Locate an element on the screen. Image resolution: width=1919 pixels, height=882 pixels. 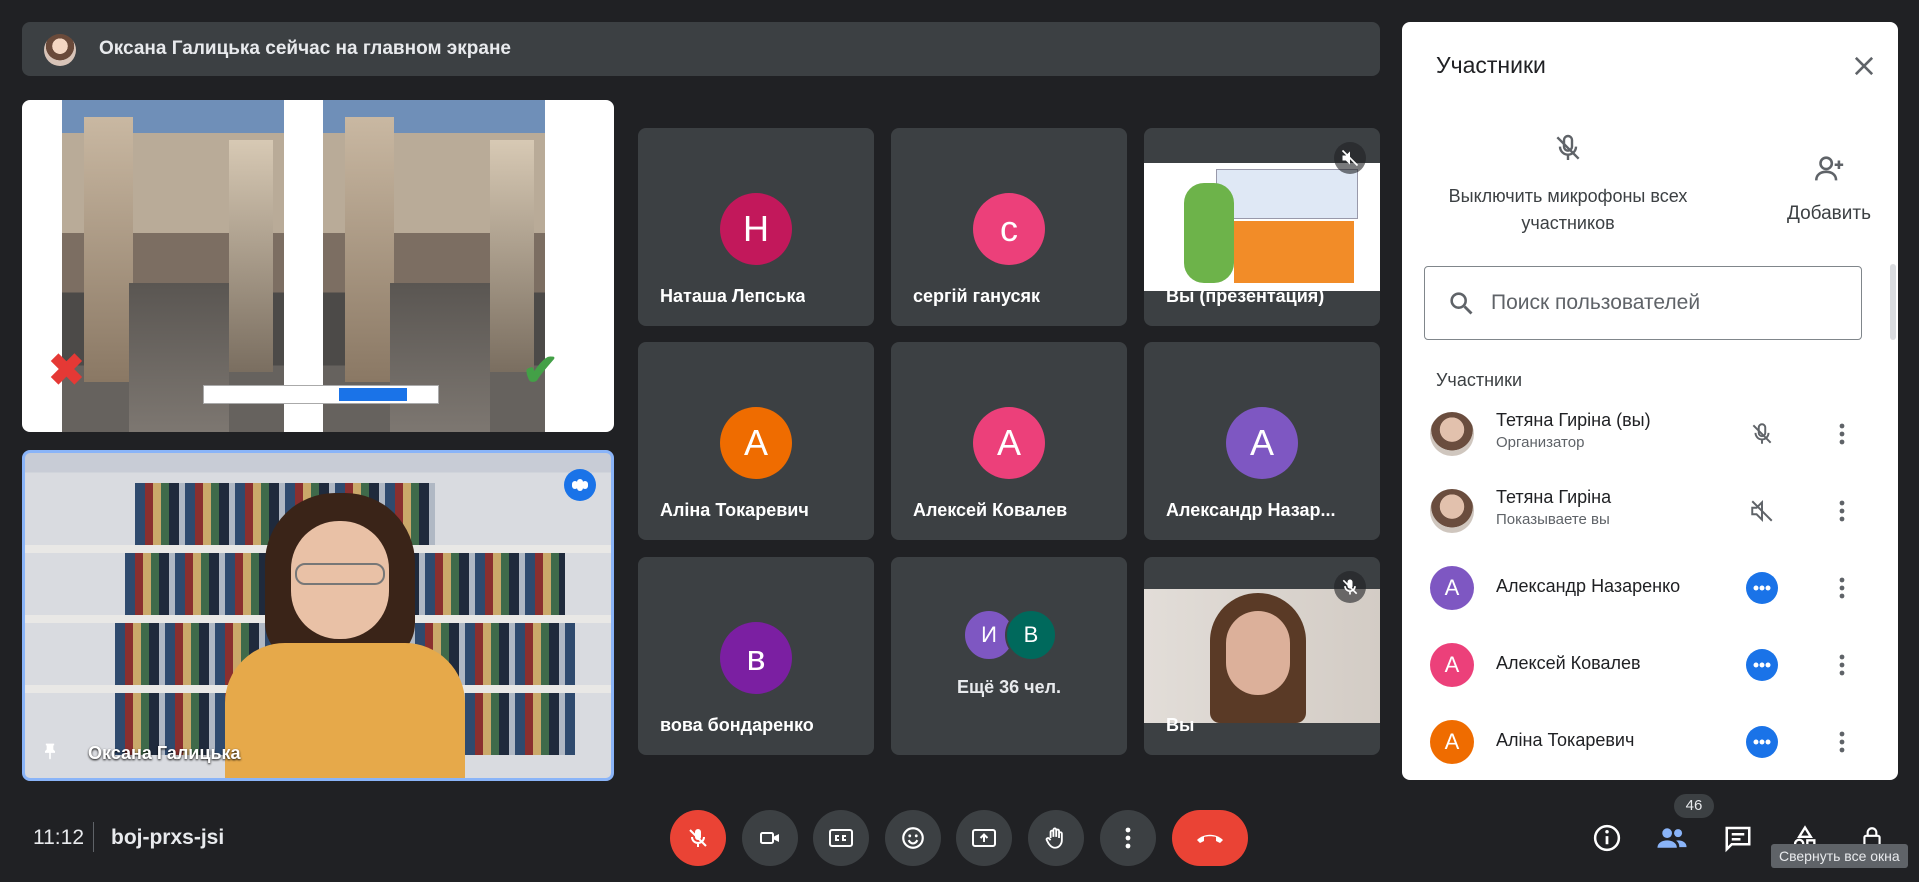
chat-icon is located at coordinates (1738, 839).